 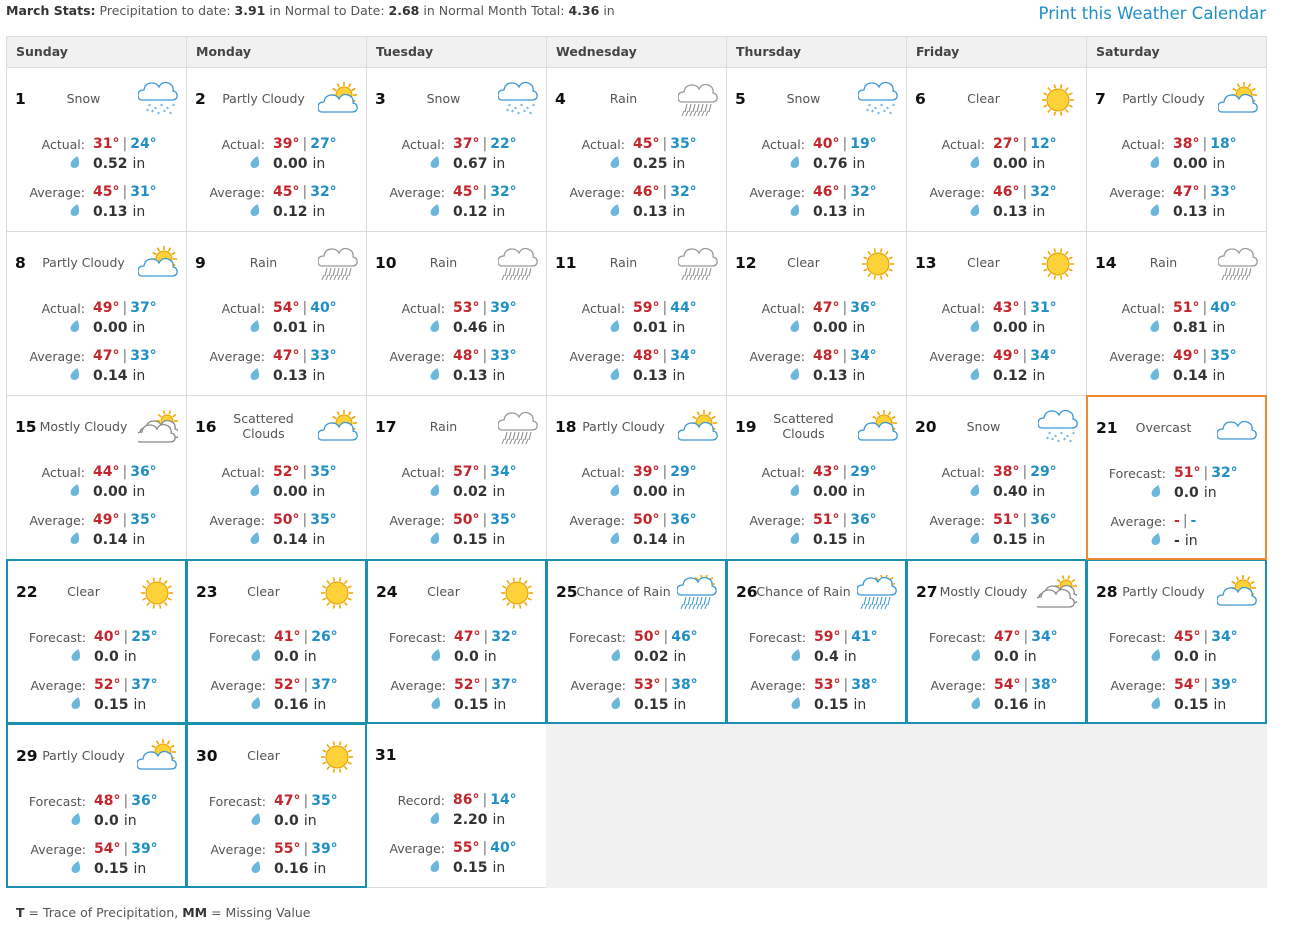 I want to click on mostly-cloudy-icon, so click(x=157, y=428).